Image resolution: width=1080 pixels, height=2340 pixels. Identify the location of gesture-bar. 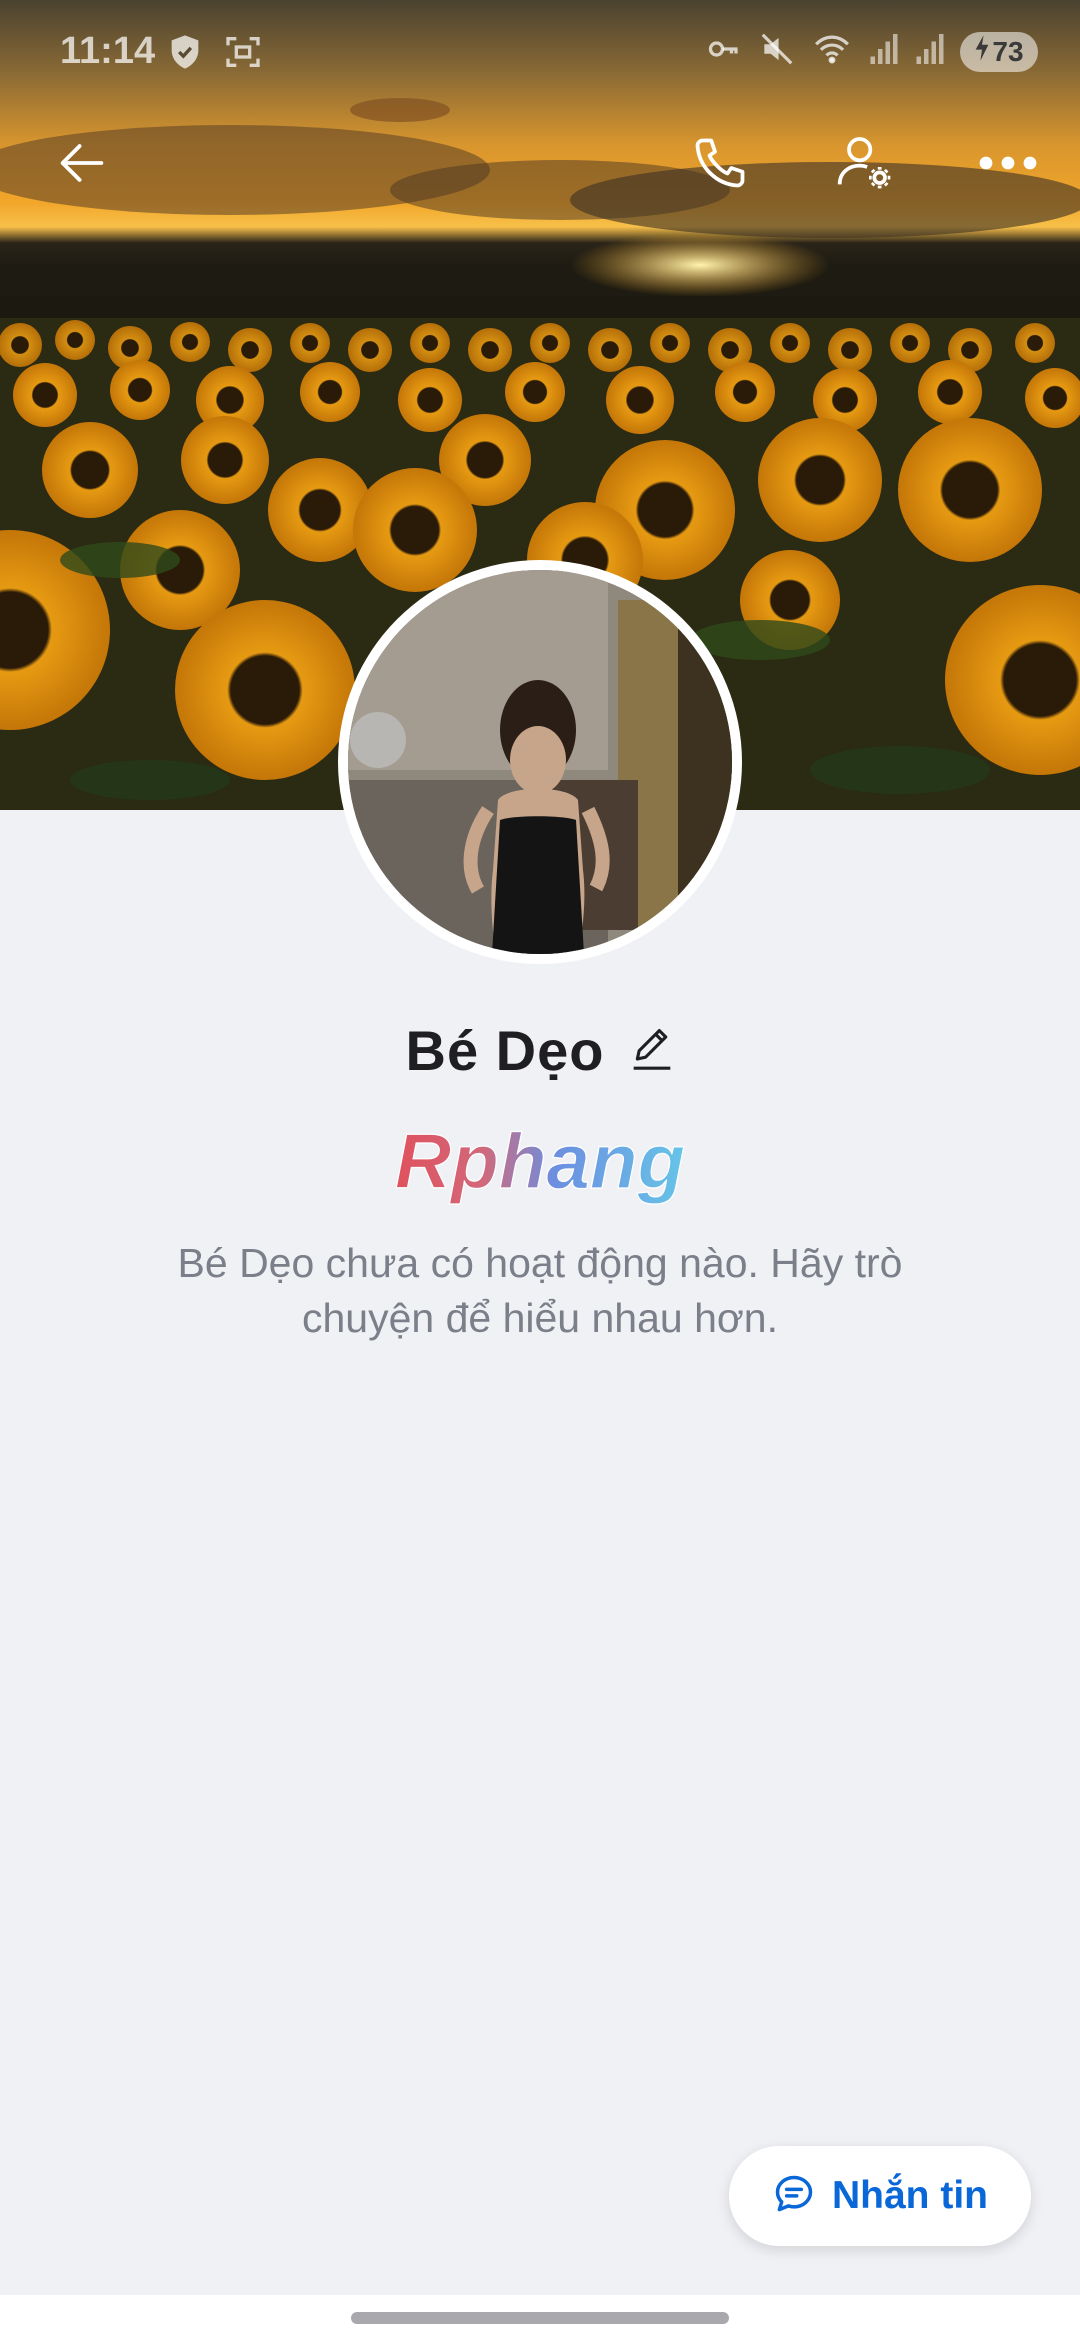
(540, 2317).